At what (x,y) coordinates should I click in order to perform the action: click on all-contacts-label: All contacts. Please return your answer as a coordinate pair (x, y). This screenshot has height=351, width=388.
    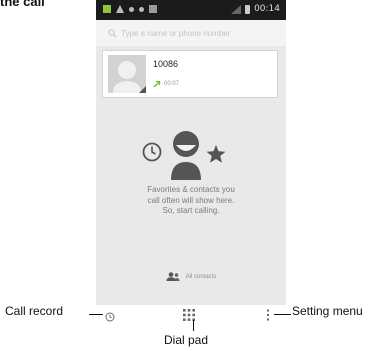
    Looking at the image, I should click on (201, 276).